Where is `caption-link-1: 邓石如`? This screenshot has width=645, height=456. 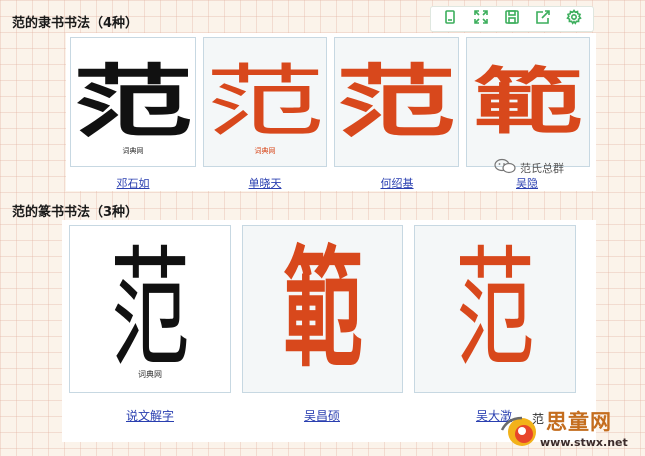 caption-link-1: 邓石如 is located at coordinates (133, 183).